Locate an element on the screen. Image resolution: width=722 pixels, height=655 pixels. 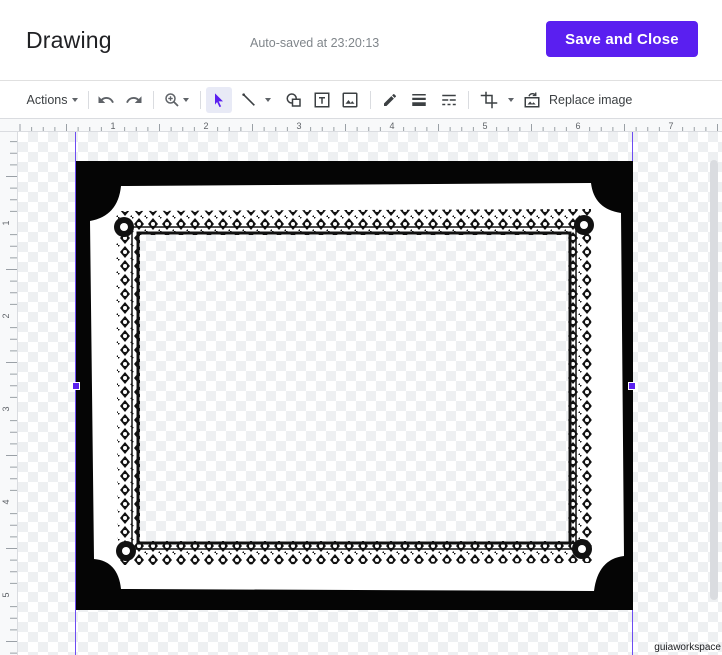
actions-label: Actions is located at coordinates (47, 100).